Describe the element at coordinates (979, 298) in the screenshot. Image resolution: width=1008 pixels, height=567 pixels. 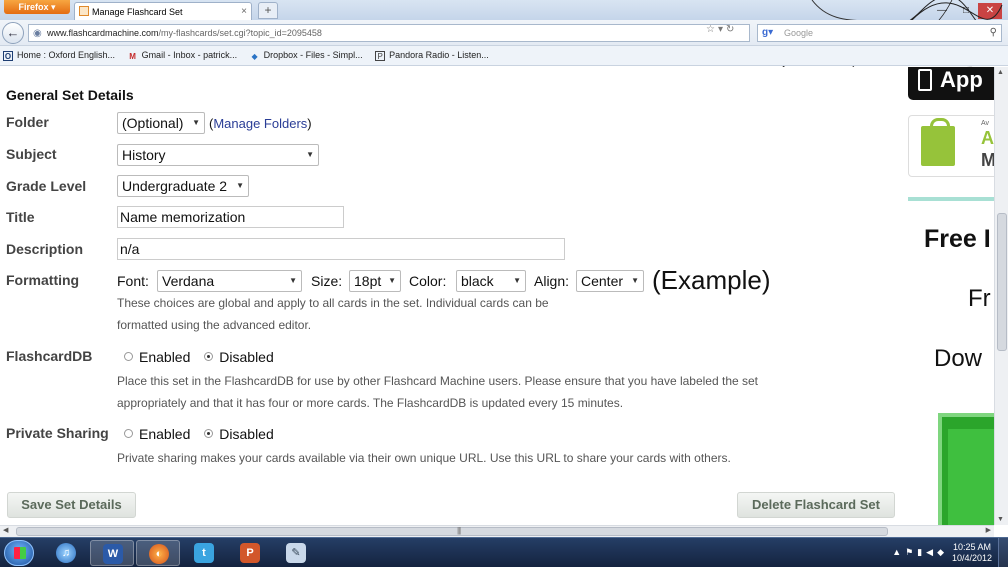
I see `ad-fr-text: Fr` at that location.